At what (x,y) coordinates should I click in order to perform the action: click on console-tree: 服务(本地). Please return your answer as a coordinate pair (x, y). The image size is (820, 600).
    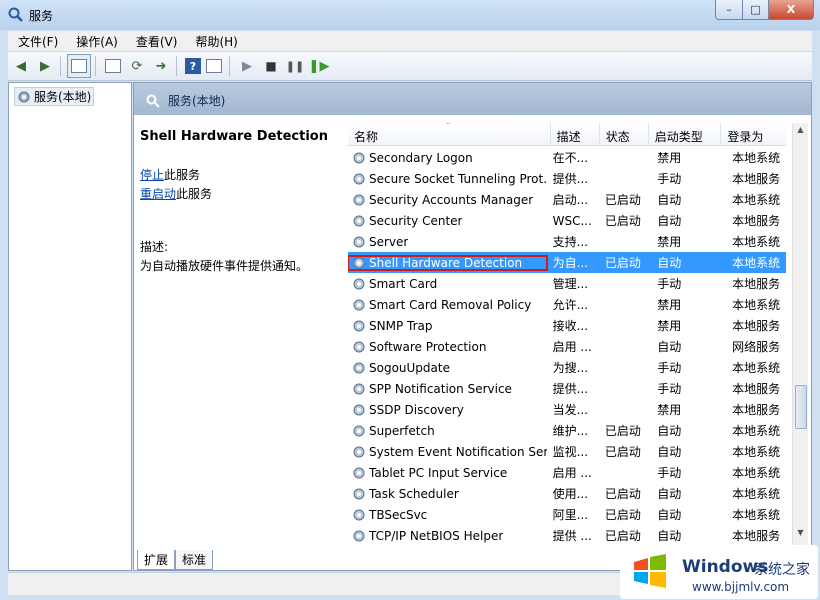
    Looking at the image, I should click on (70, 326).